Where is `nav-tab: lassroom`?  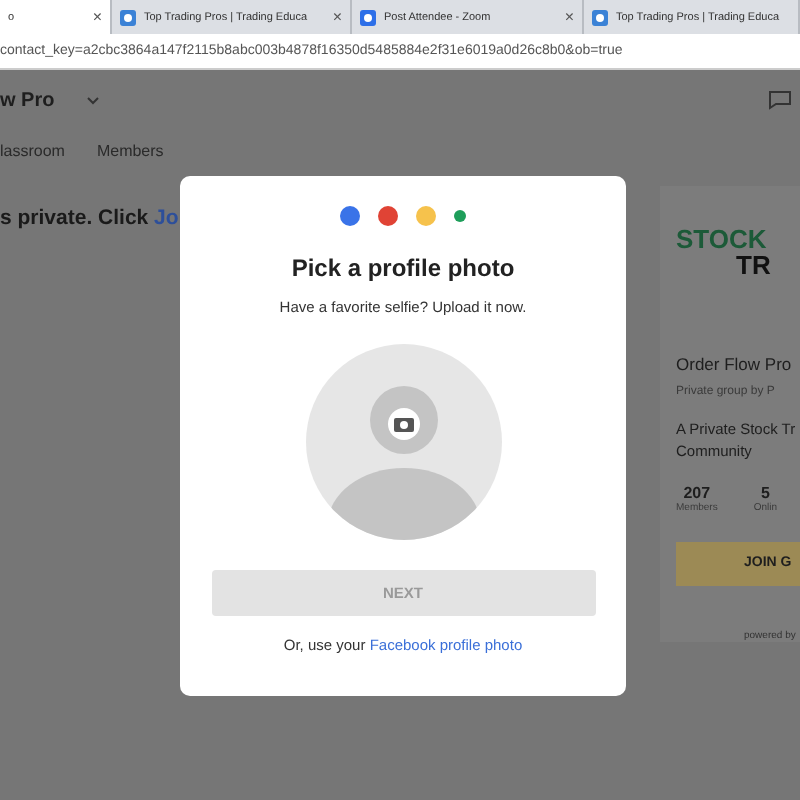 nav-tab: lassroom is located at coordinates (32, 150).